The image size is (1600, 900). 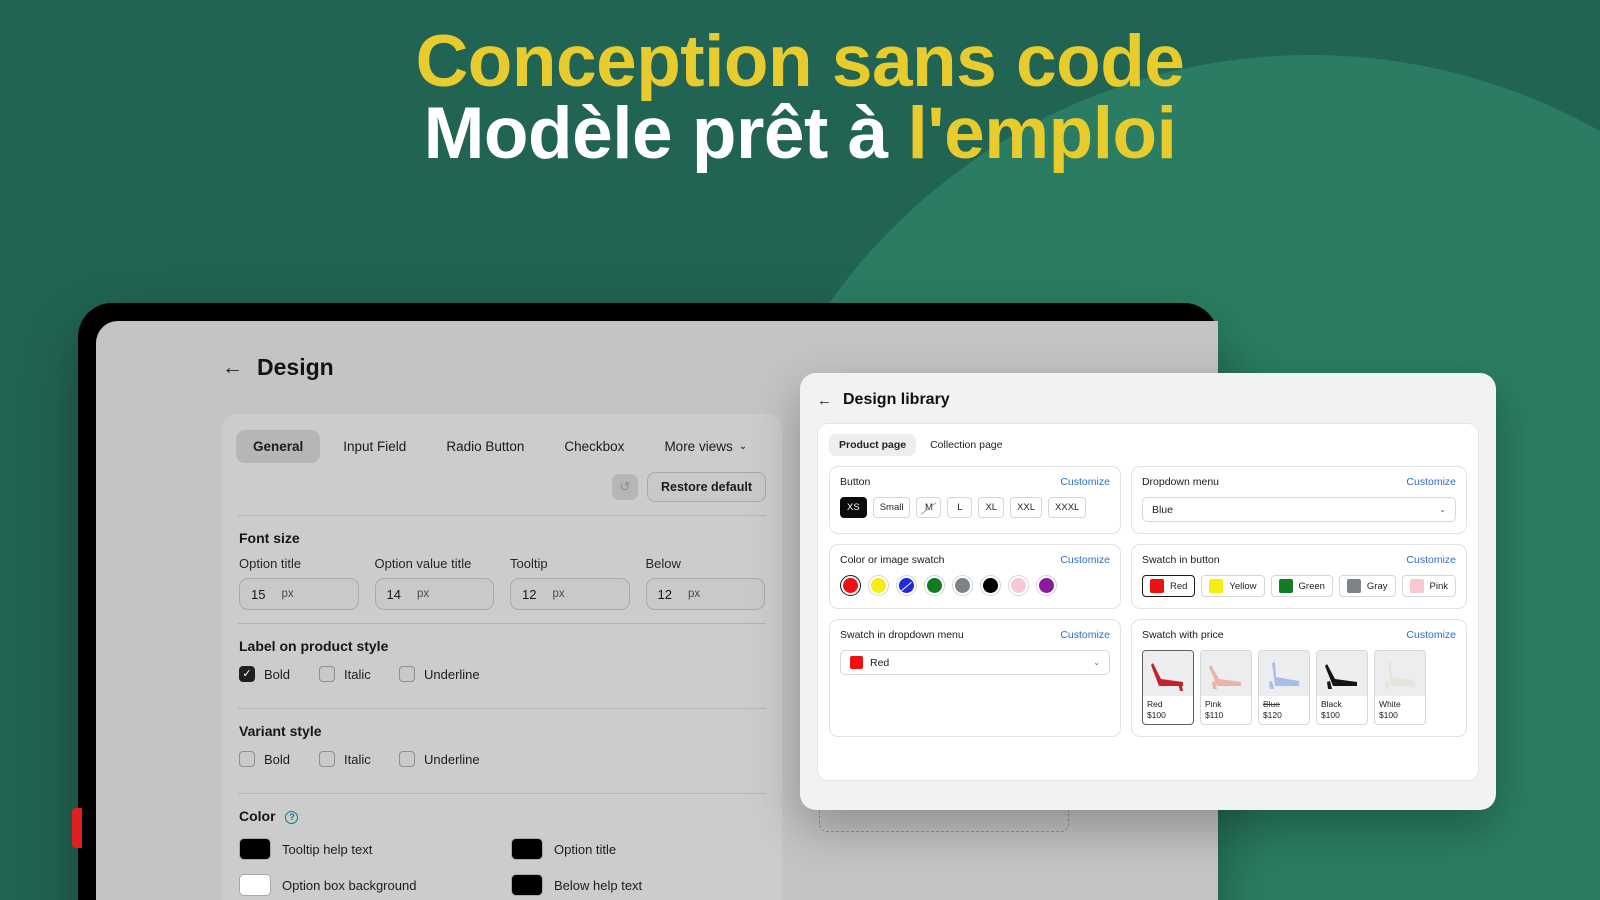 What do you see at coordinates (990, 585) in the screenshot?
I see `color-dot-black` at bounding box center [990, 585].